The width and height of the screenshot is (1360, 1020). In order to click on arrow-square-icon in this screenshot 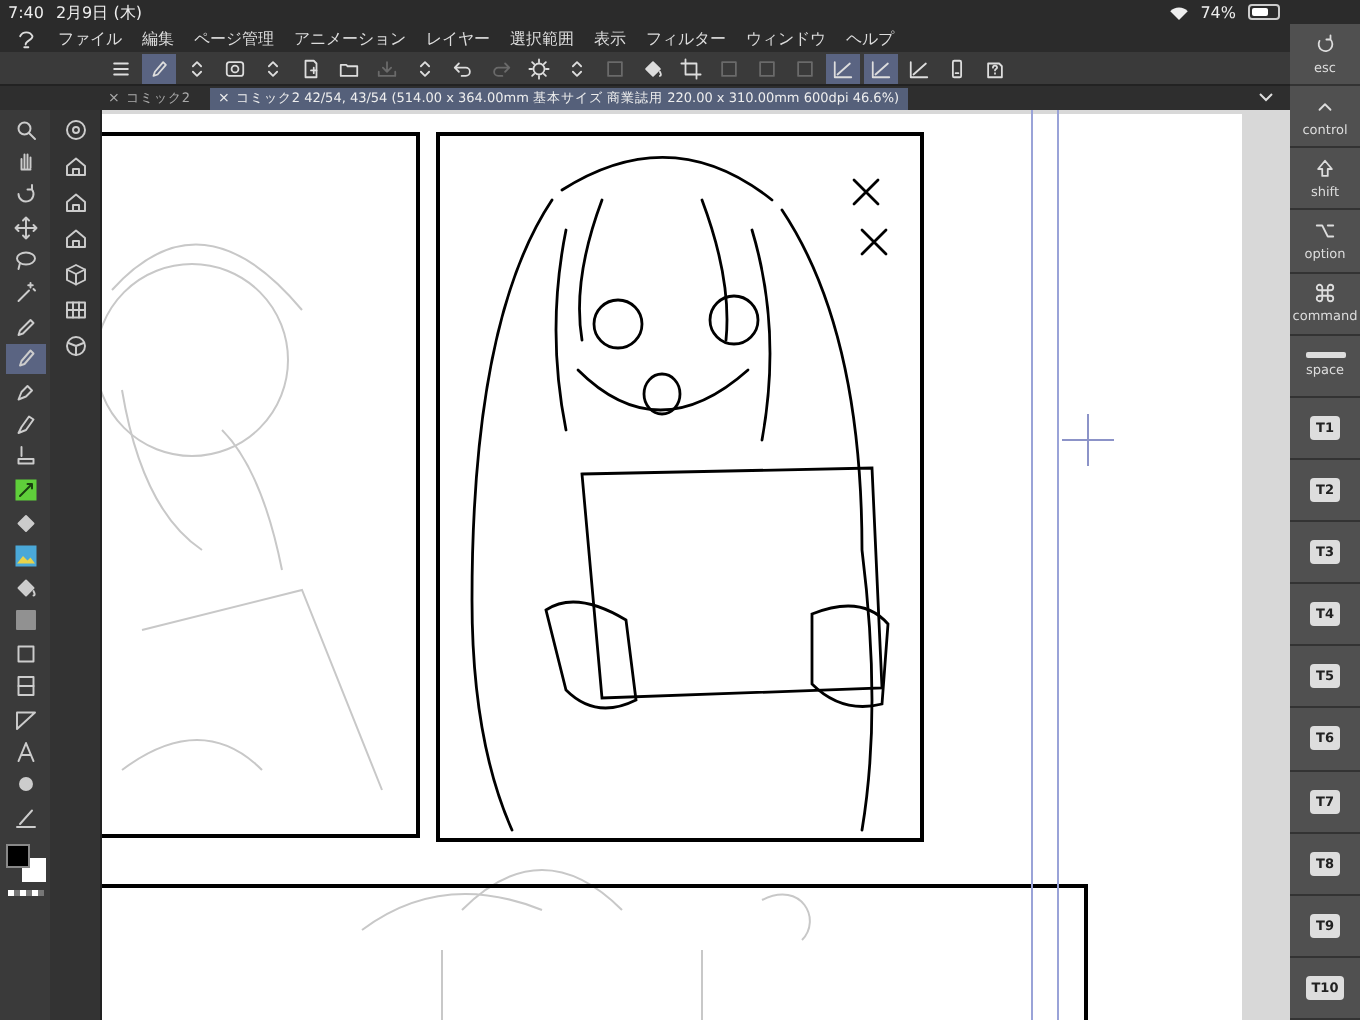, I will do `click(25, 489)`.